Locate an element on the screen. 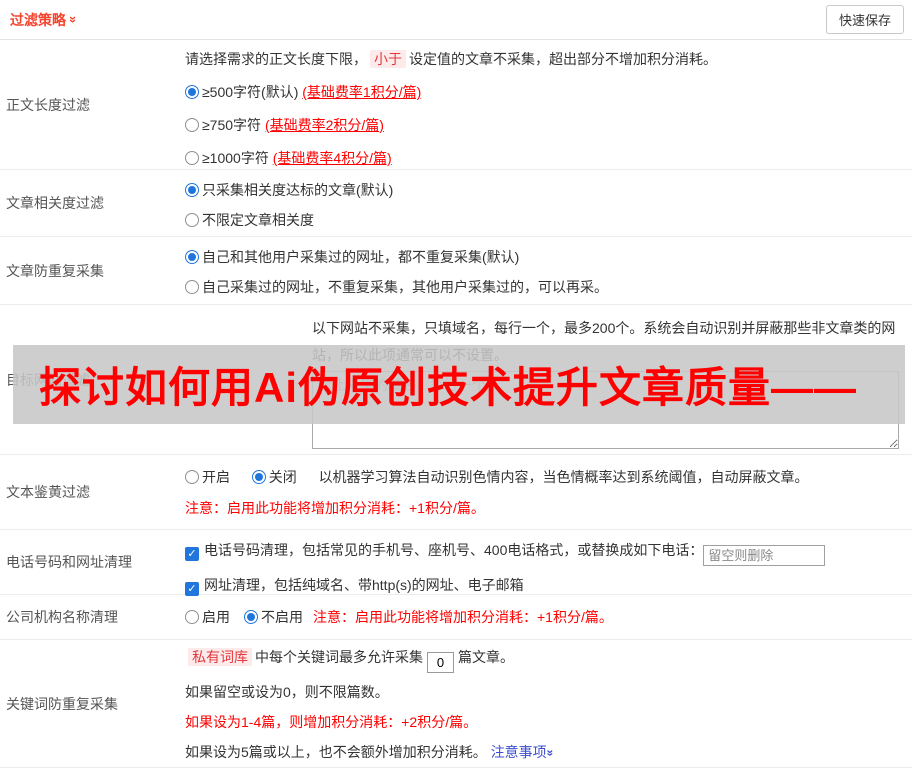  length-option-500: ≥500字符(默认) (基础费率1积分/篇) is located at coordinates (544, 92).